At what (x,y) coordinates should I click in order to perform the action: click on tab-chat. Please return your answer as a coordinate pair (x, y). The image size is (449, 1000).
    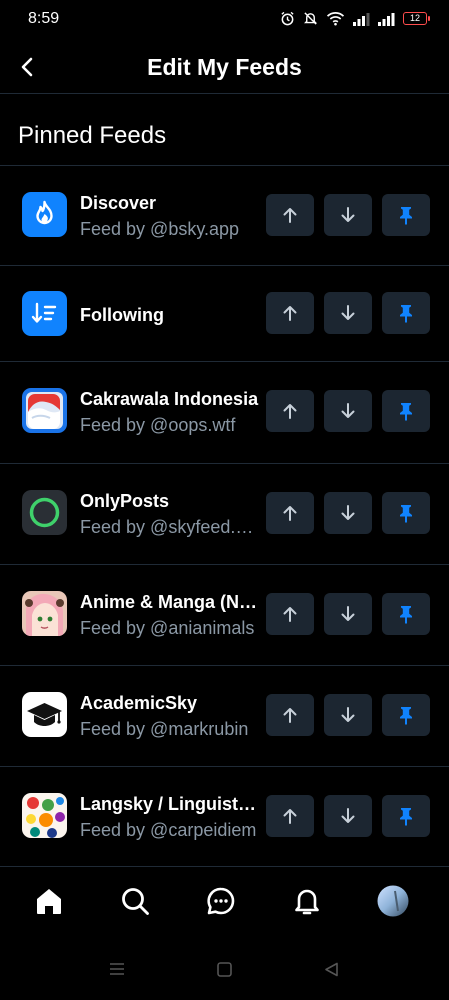
    Looking at the image, I should click on (221, 901).